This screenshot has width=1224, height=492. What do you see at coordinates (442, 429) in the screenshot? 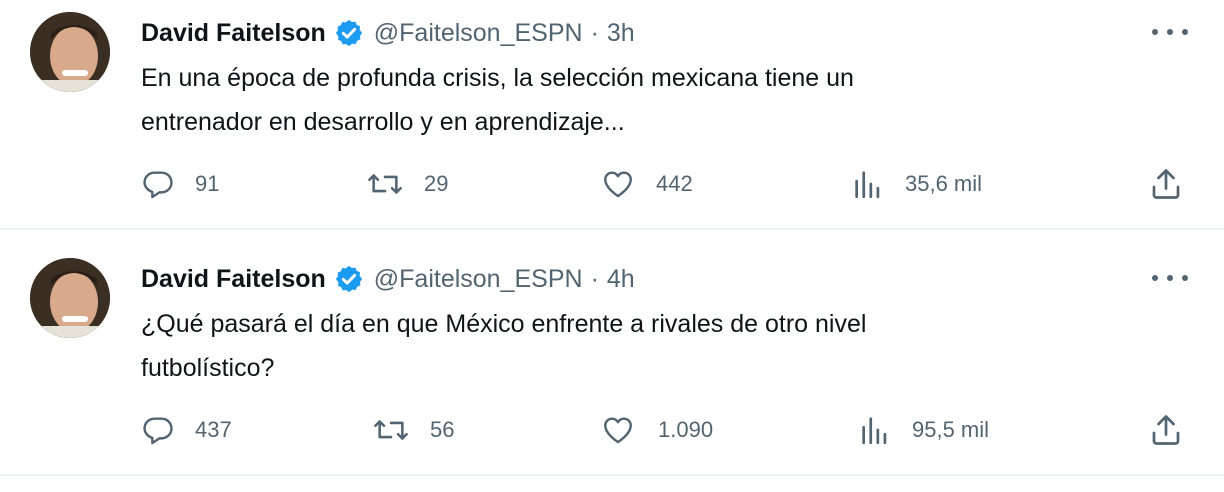
I see `retweet-count: 56` at bounding box center [442, 429].